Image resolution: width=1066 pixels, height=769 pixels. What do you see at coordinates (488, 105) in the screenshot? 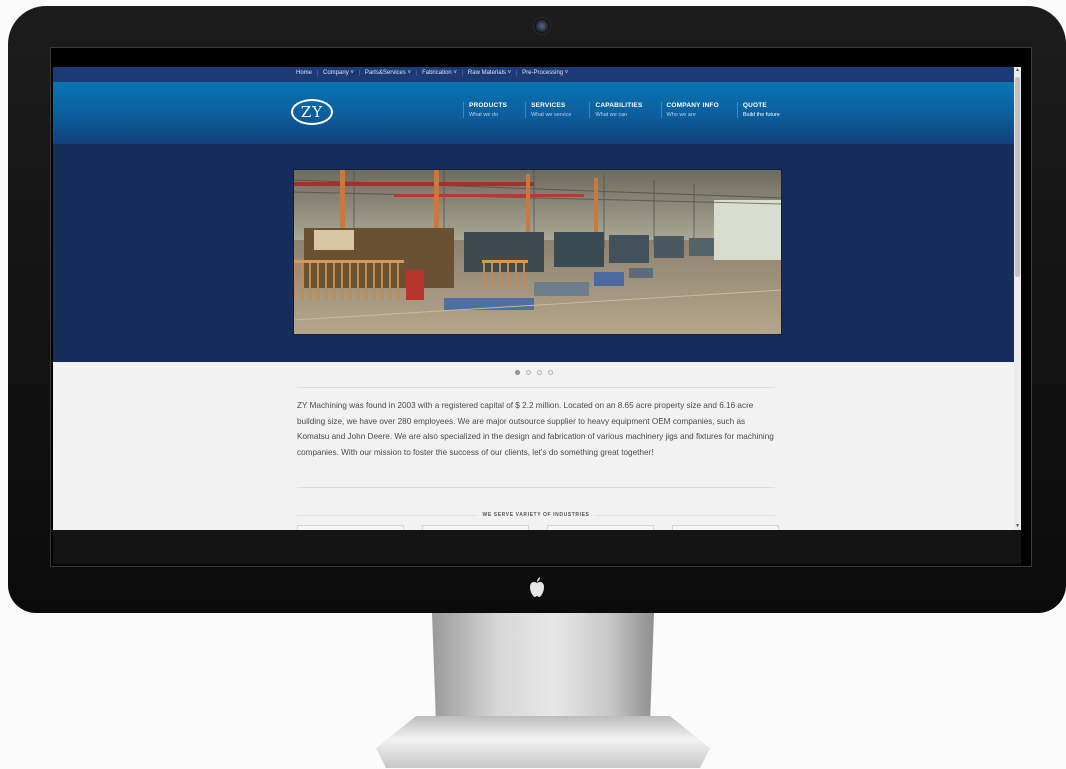
I see `nav-item-title: PRODUCTS` at bounding box center [488, 105].